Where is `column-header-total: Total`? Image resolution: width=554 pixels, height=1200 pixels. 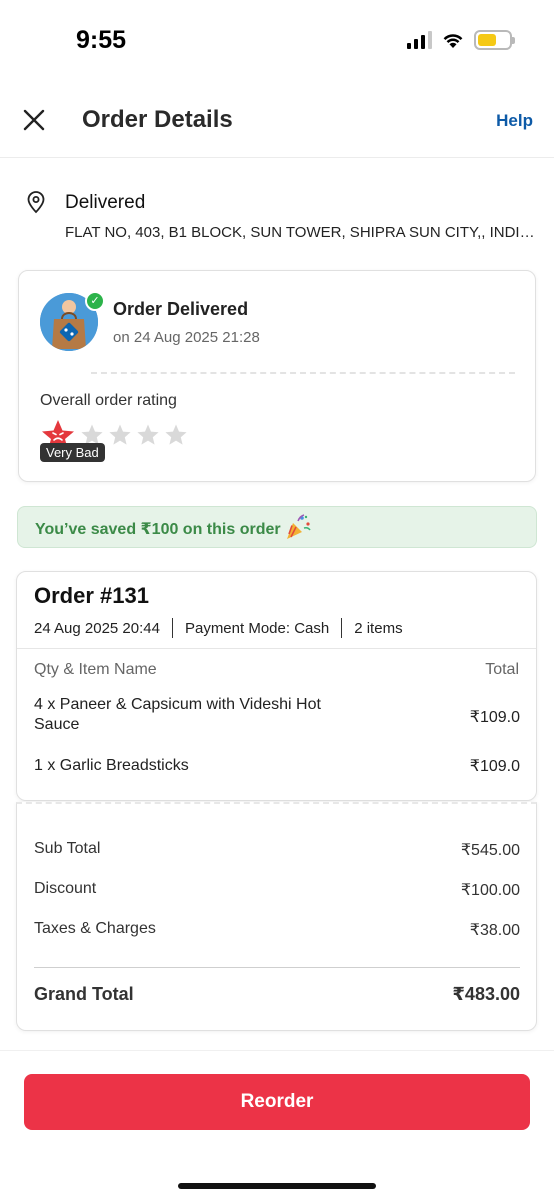 column-header-total: Total is located at coordinates (502, 669).